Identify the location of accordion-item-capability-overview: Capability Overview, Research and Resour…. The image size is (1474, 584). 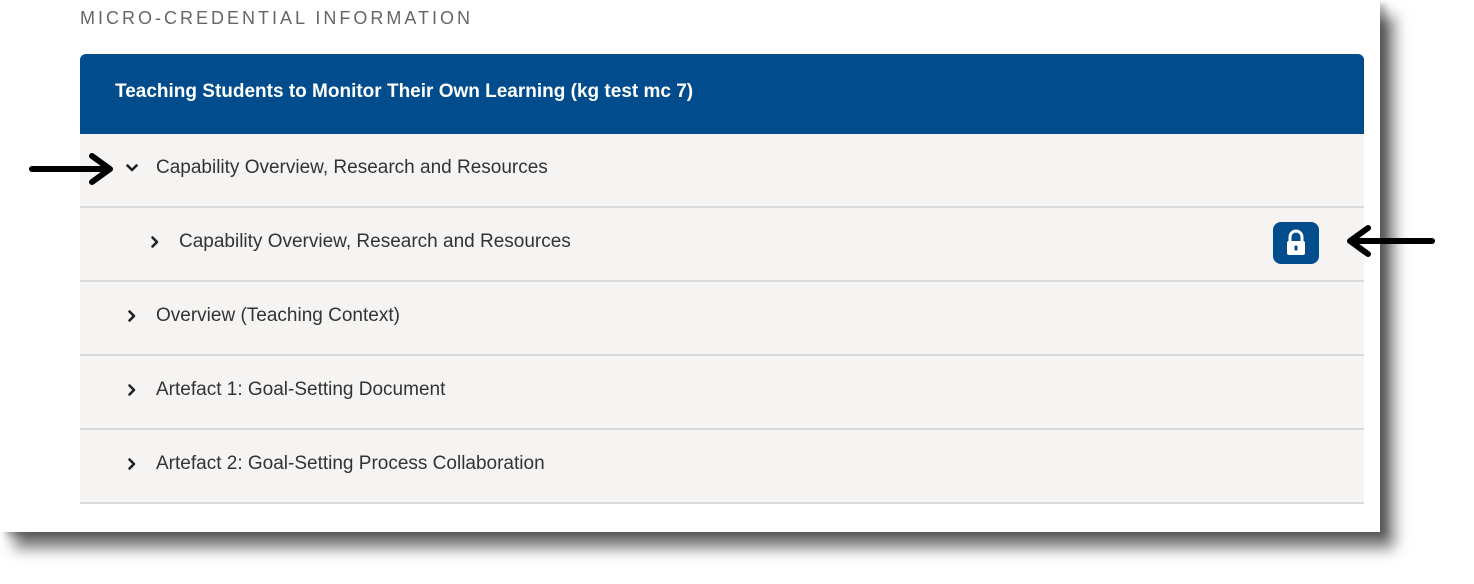
(722, 171).